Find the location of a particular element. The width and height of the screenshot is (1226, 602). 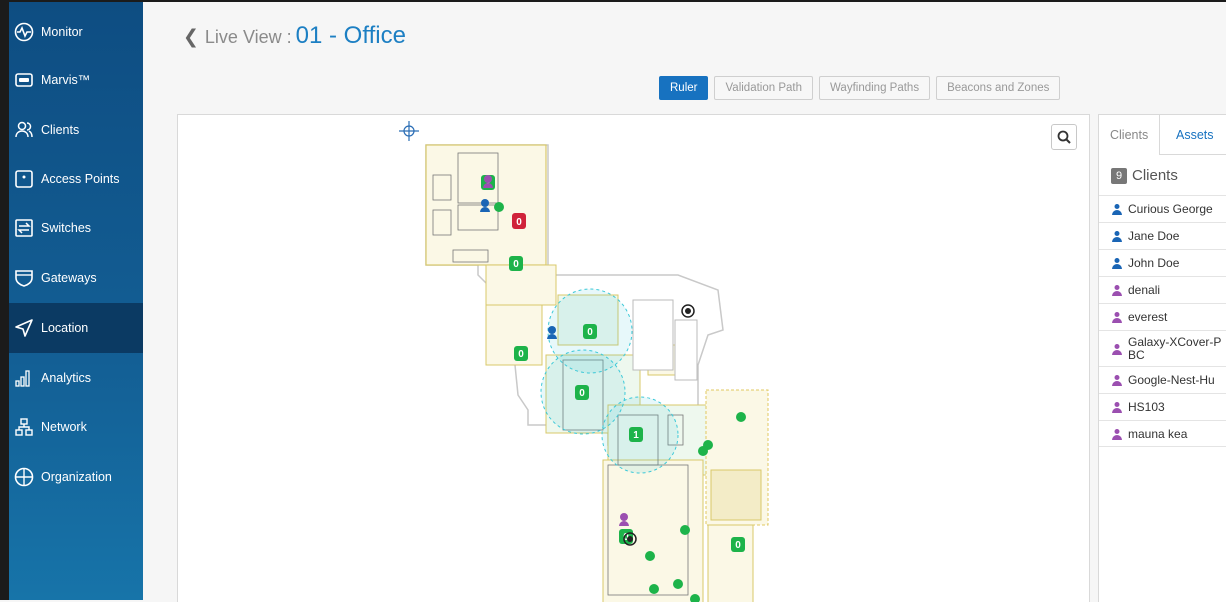

ap-count: 1 is located at coordinates (636, 435).